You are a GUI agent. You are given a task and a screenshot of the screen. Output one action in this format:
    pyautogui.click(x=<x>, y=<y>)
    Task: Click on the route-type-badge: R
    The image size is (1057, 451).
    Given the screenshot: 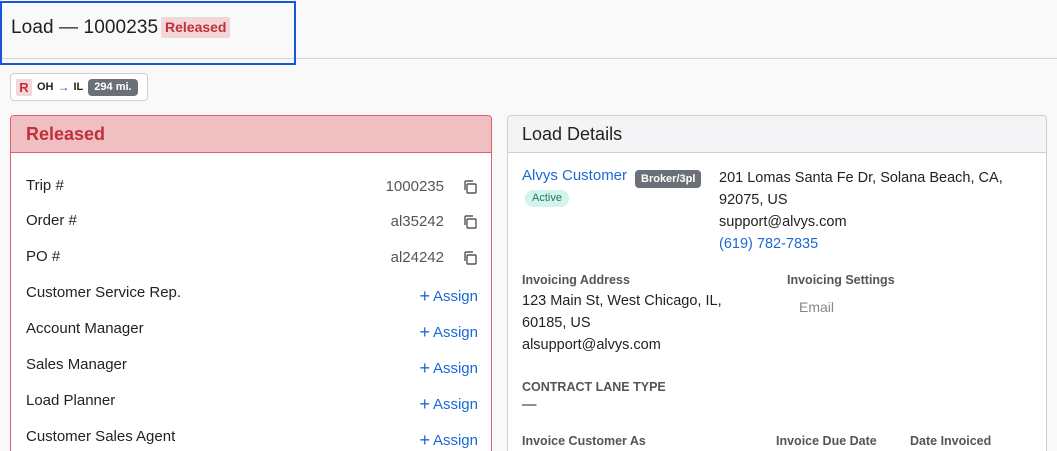 What is the action you would take?
    pyautogui.click(x=24, y=87)
    